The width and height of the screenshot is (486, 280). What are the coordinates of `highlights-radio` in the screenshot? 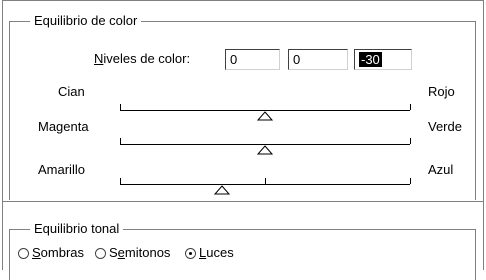 It's located at (190, 253).